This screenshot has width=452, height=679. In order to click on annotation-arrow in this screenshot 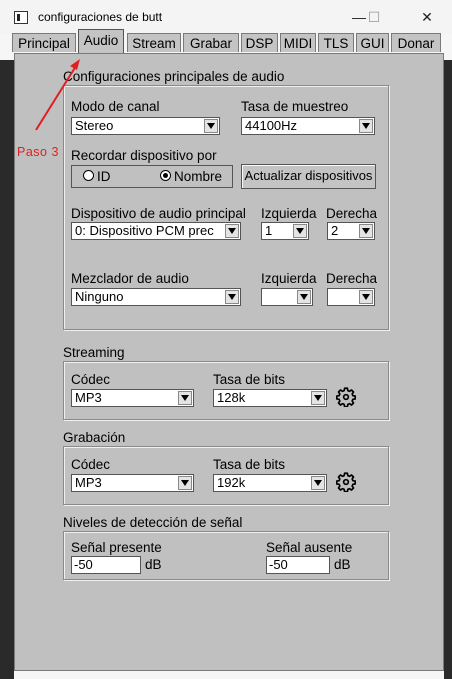, I will do `click(57, 95)`.